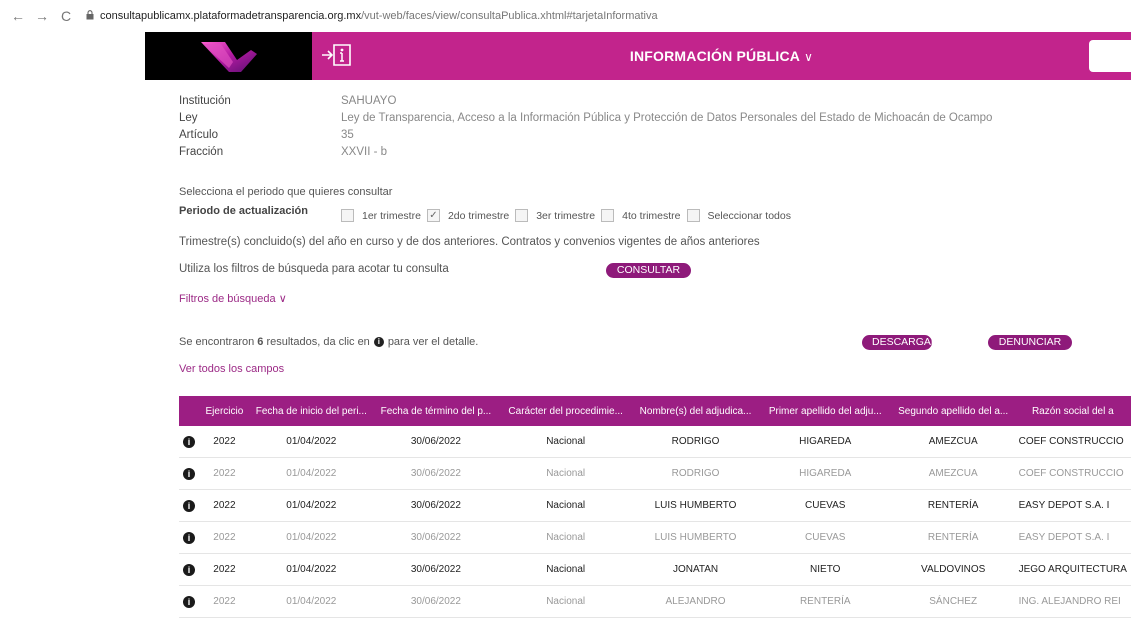 This screenshot has height=642, width=1131. I want to click on column-header-ejercicio: Ejercicio, so click(224, 411).